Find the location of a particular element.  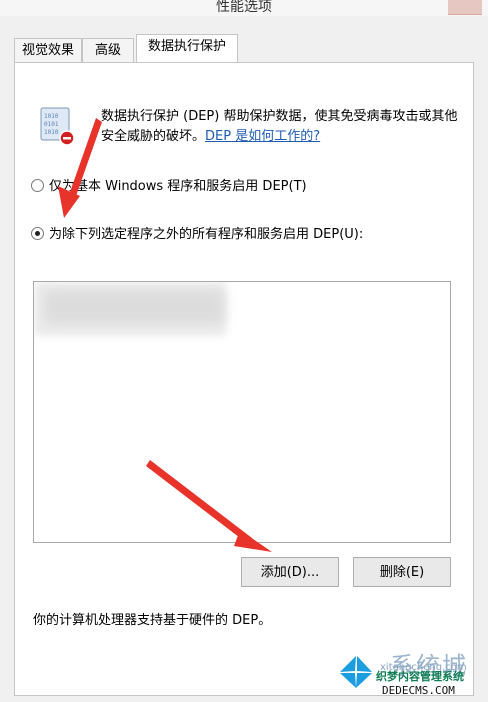

radio-all-except-circle is located at coordinates (37, 233).